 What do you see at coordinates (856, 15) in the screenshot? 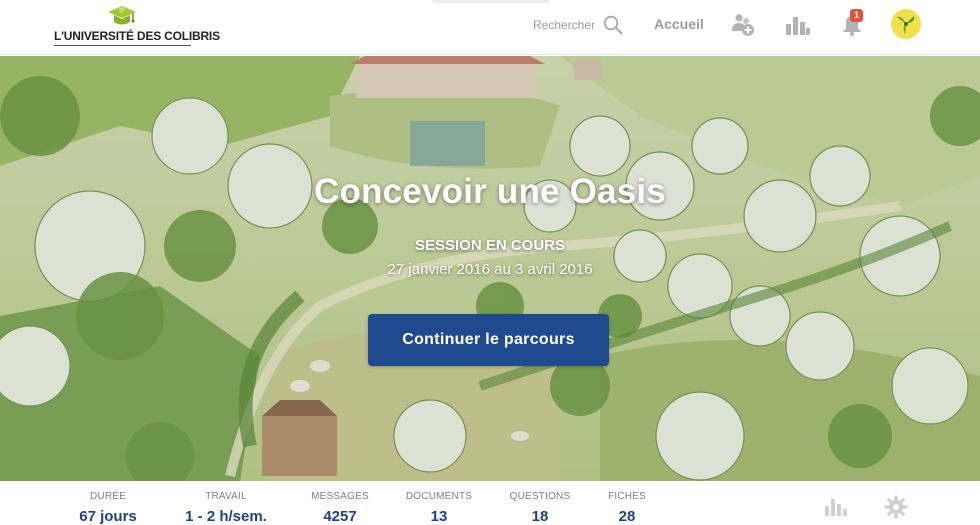
I see `notification-badge: 1` at bounding box center [856, 15].